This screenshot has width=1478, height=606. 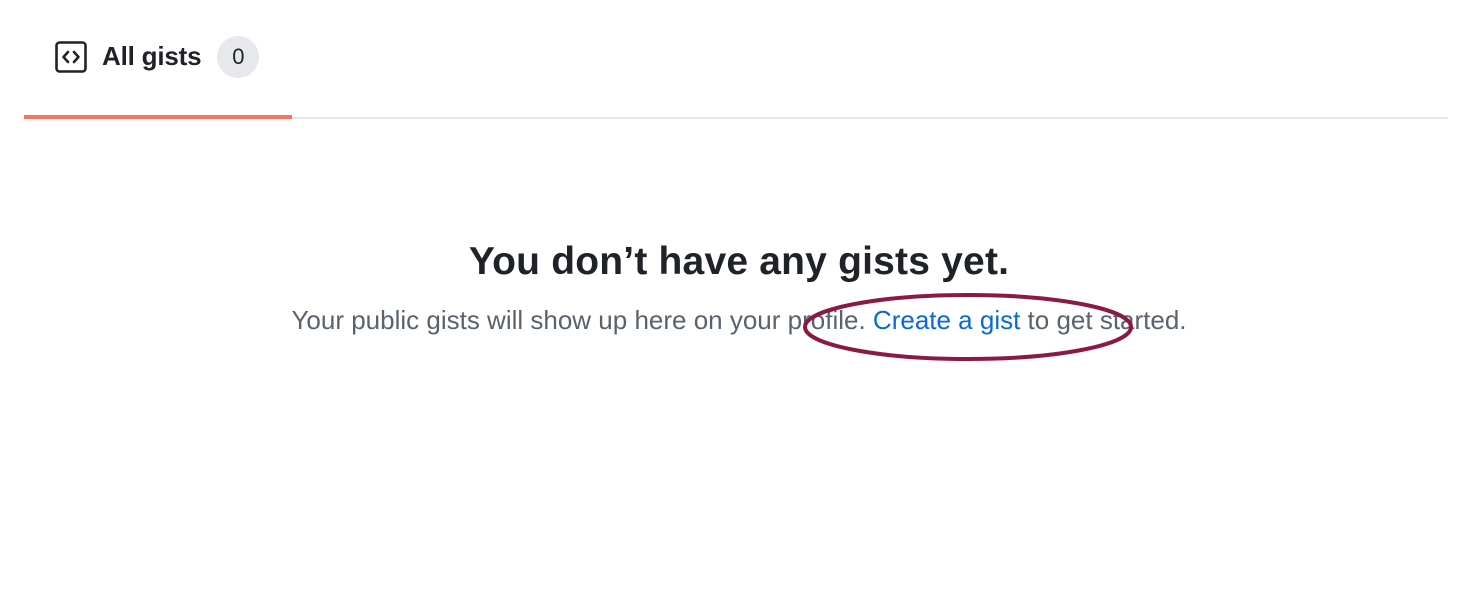 What do you see at coordinates (1103, 320) in the screenshot?
I see `empty-state-text-after: to get started.` at bounding box center [1103, 320].